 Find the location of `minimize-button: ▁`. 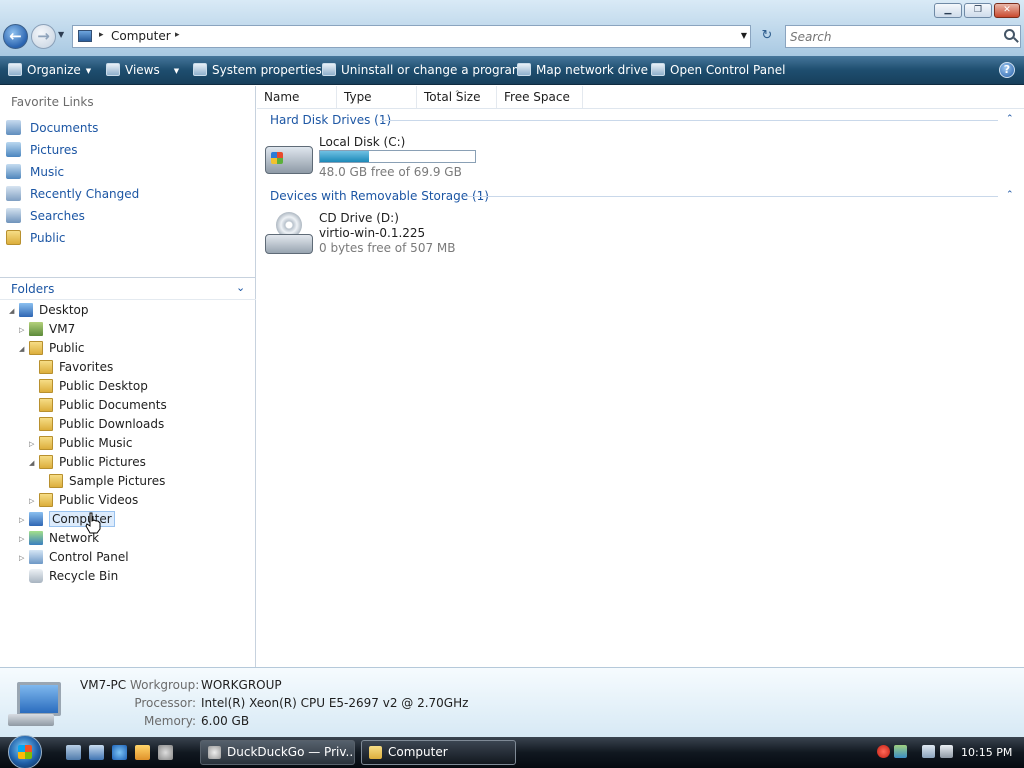

minimize-button: ▁ is located at coordinates (948, 10).